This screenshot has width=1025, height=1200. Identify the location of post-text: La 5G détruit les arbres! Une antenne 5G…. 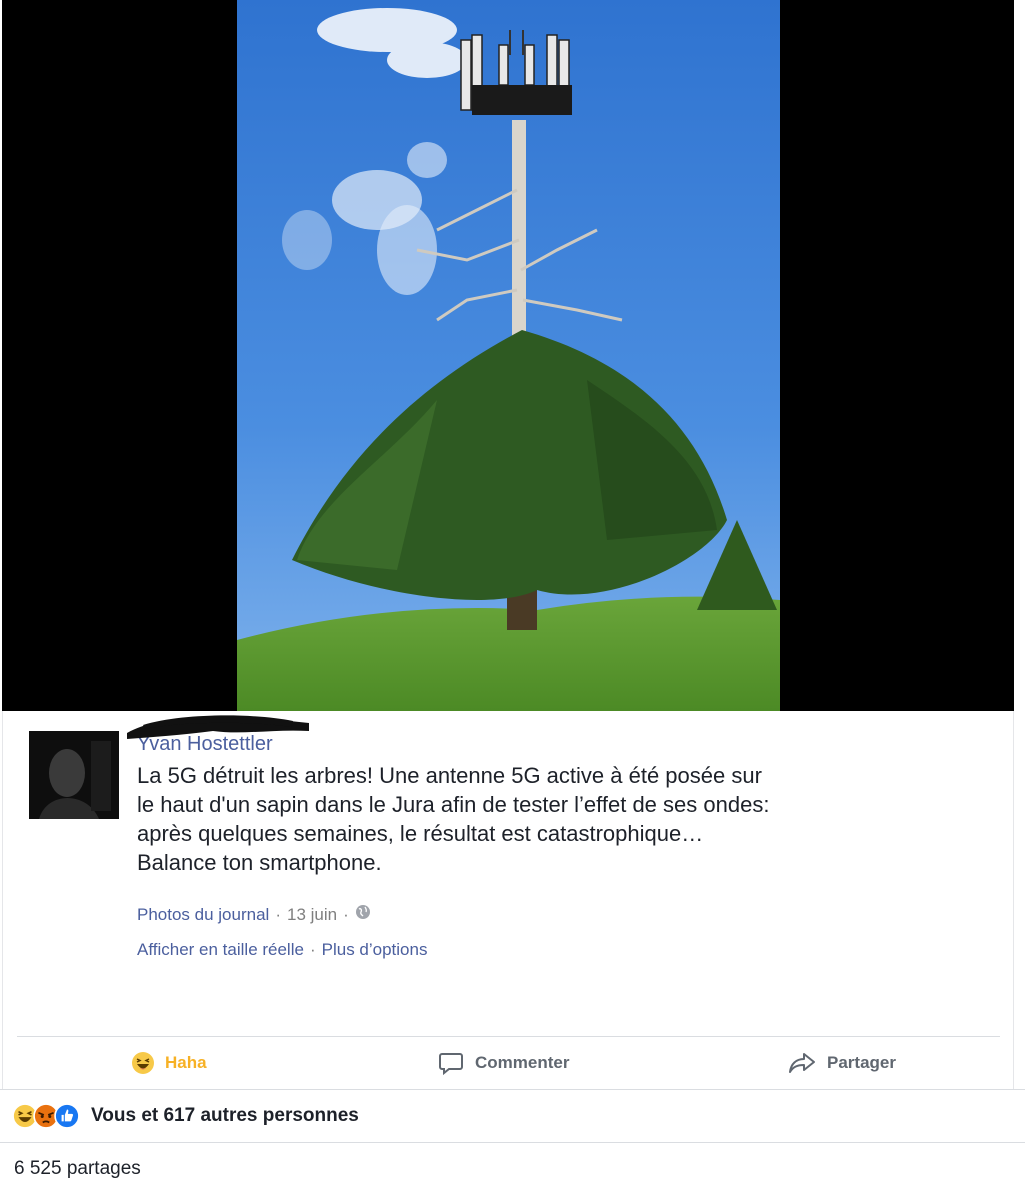
(497, 819).